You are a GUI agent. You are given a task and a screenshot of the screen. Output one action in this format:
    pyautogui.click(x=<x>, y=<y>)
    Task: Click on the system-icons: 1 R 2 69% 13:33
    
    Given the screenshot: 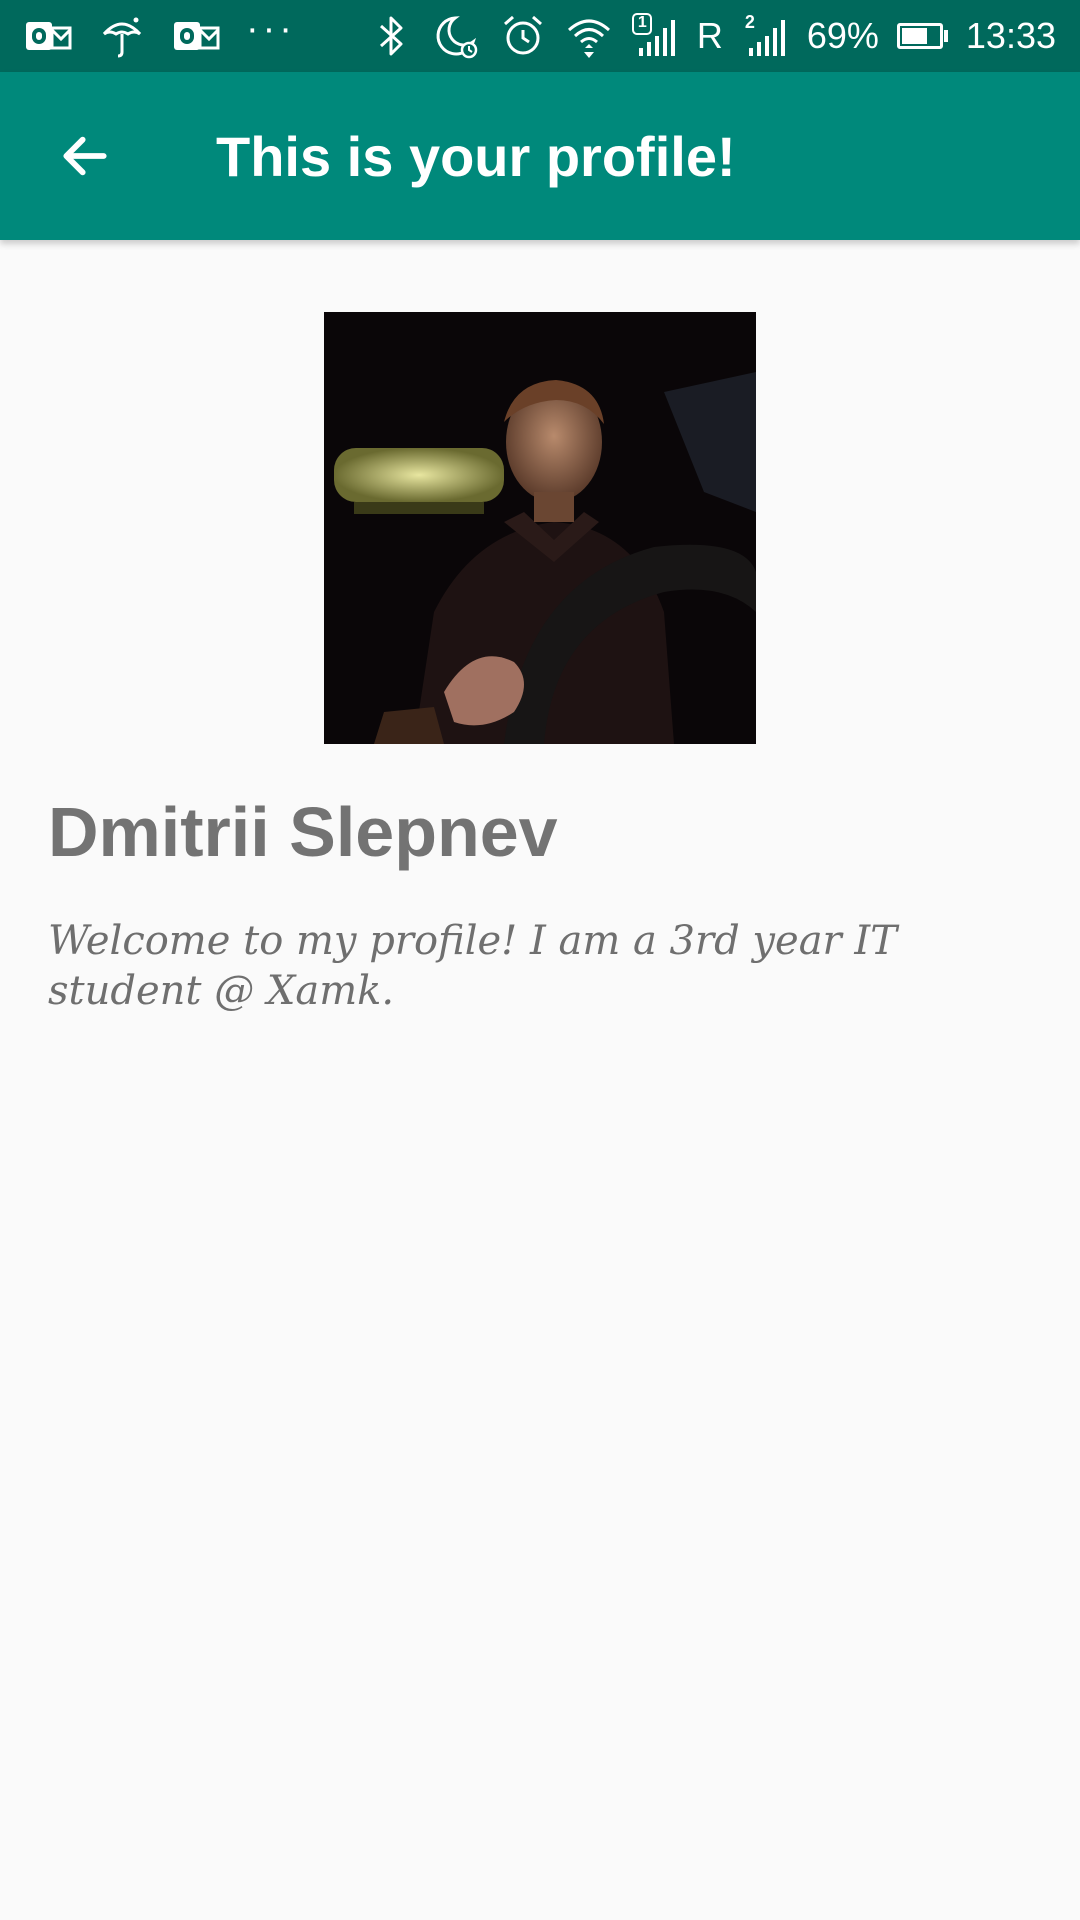 What is the action you would take?
    pyautogui.click(x=711, y=36)
    